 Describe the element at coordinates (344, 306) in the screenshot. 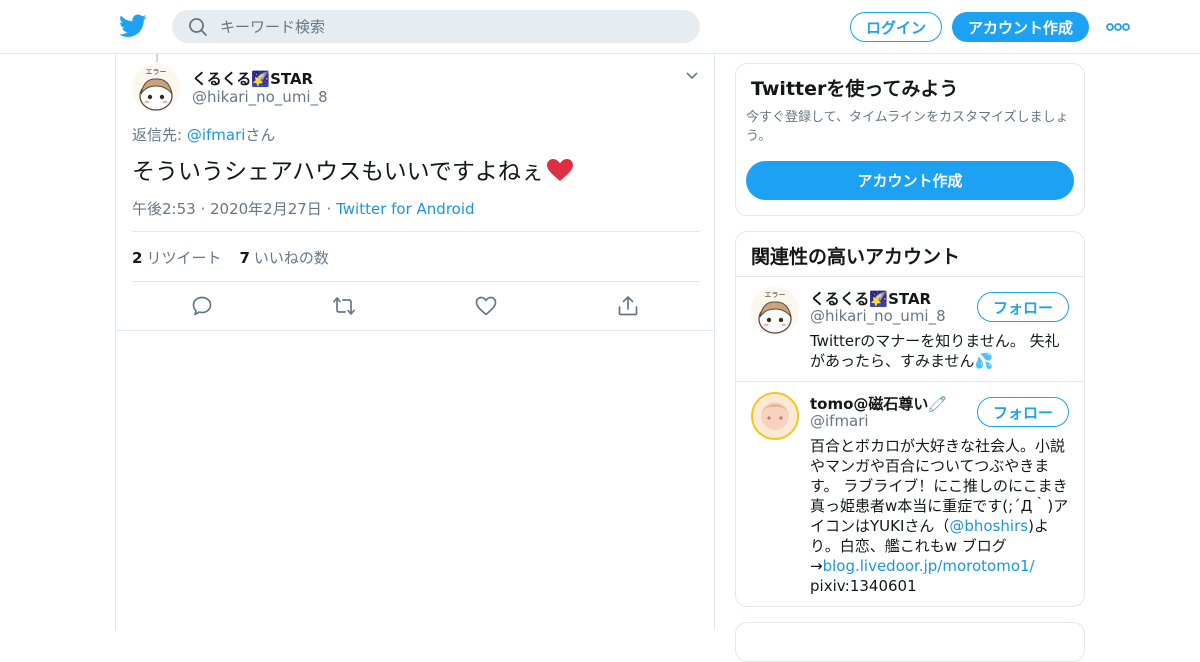

I see `retweet-icon` at that location.